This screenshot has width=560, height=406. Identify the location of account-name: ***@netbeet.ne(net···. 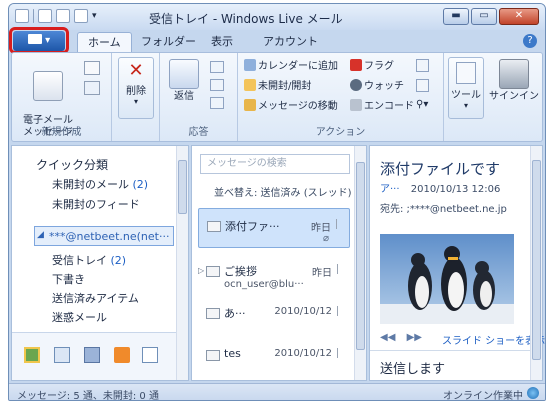
(109, 236).